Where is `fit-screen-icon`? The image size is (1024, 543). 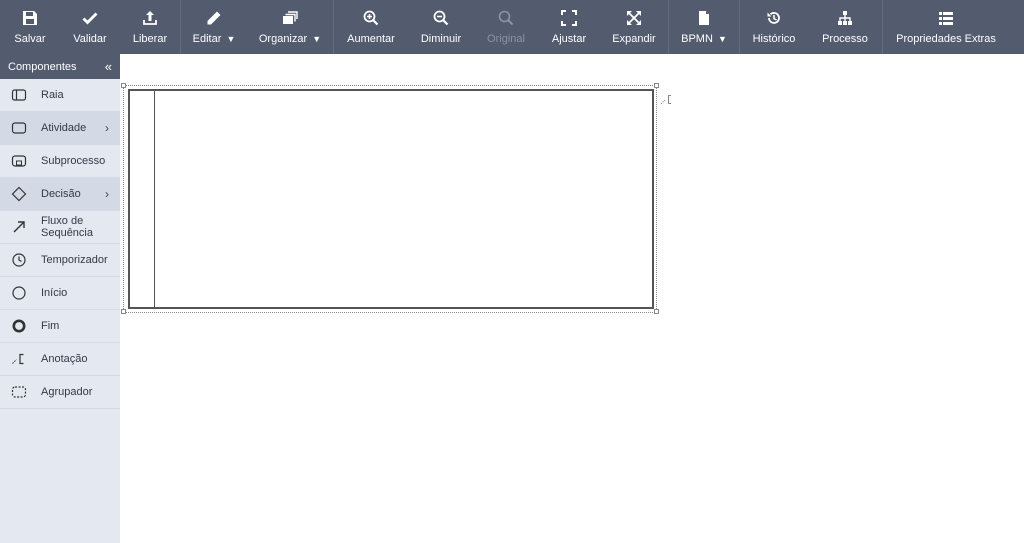
fit-screen-icon is located at coordinates (569, 18).